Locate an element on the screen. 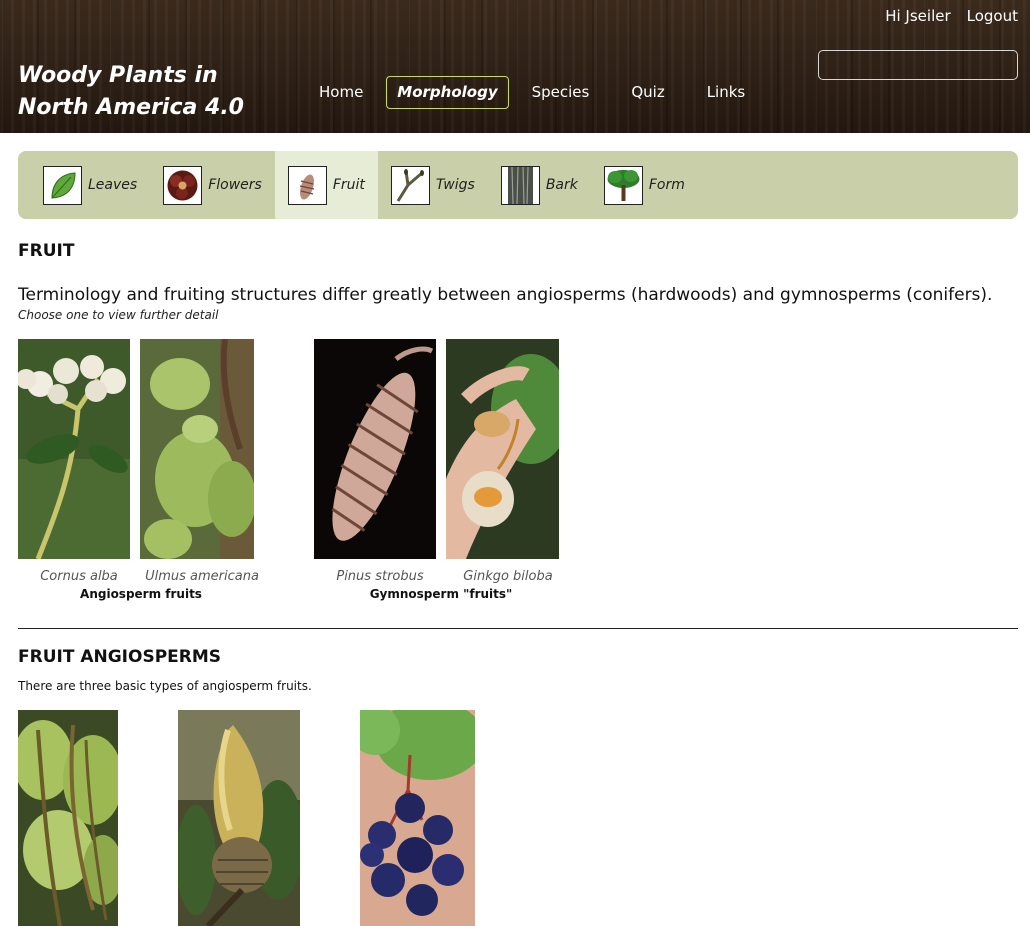 The width and height of the screenshot is (1030, 926). tab-label: Form is located at coordinates (666, 185).